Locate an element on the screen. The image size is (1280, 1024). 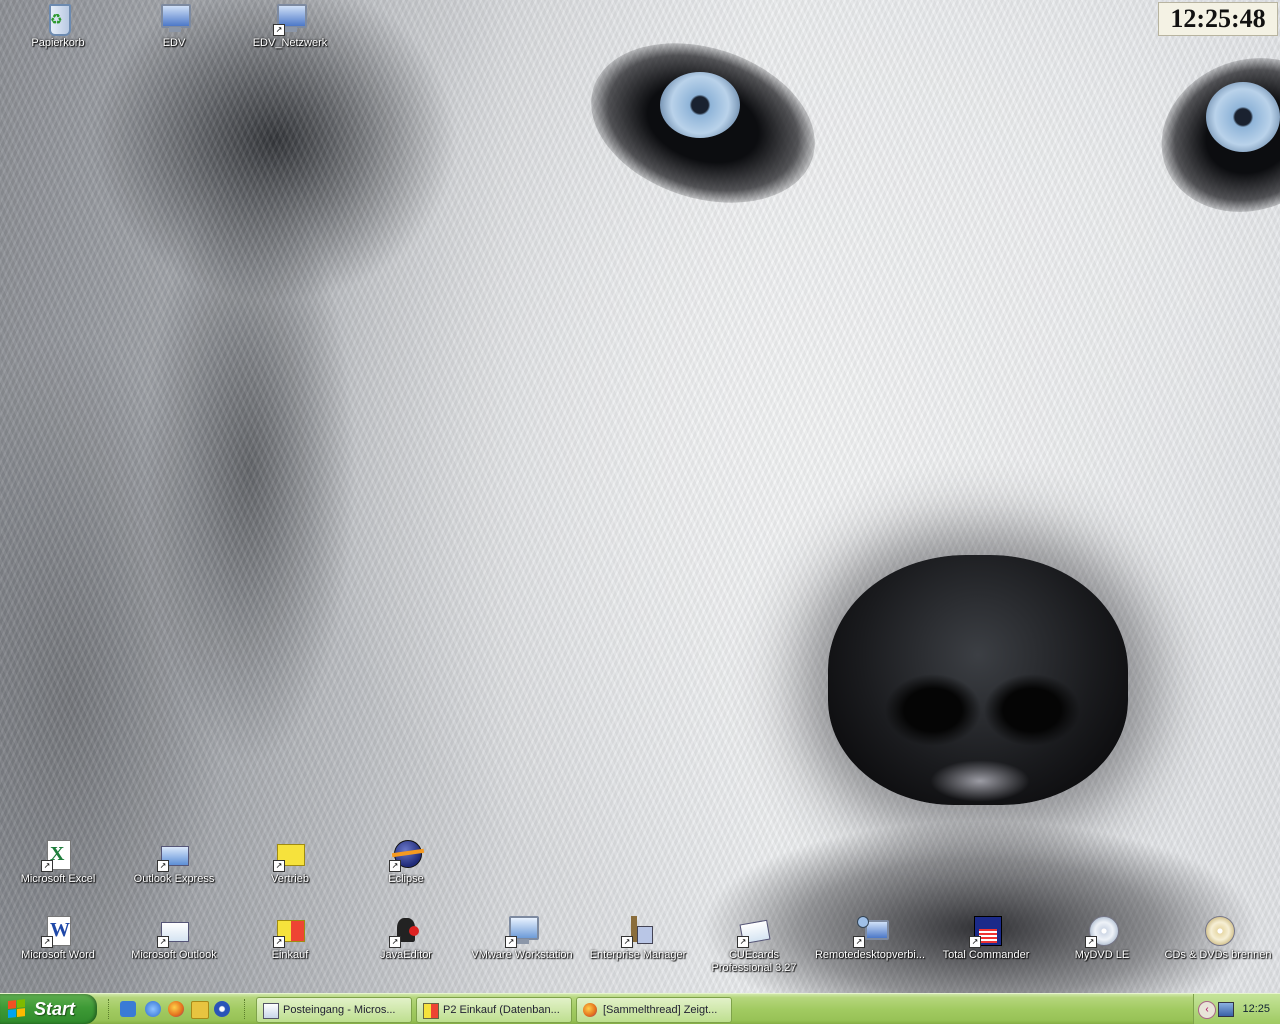
access-database-icon is located at coordinates (431, 1011).